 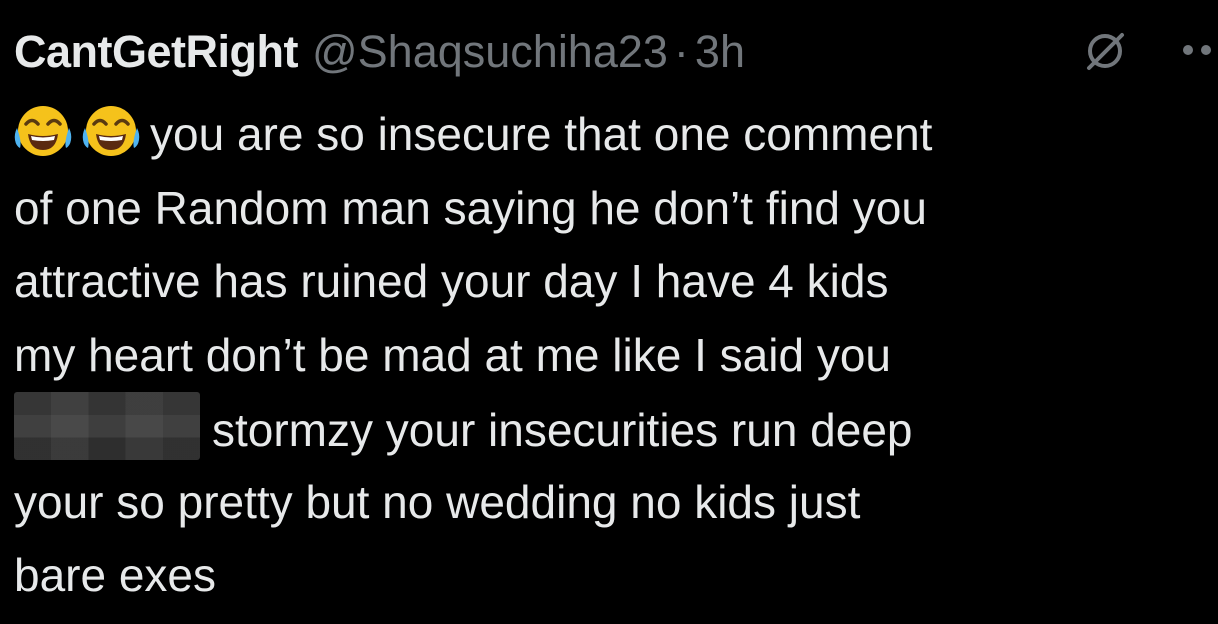 I want to click on user-handle: @Shaqsuchiha23, so click(x=490, y=52).